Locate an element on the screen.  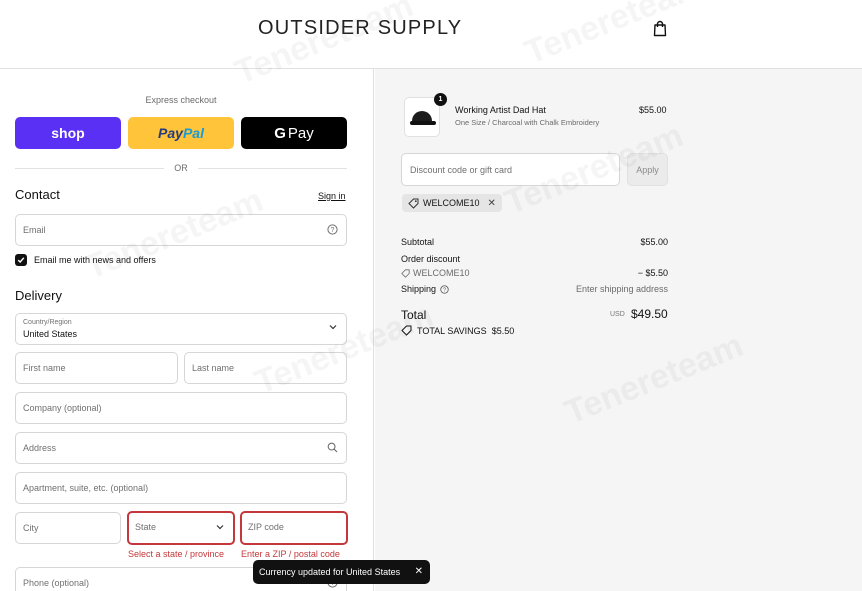
total-value: $49.50 is located at coordinates (649, 314).